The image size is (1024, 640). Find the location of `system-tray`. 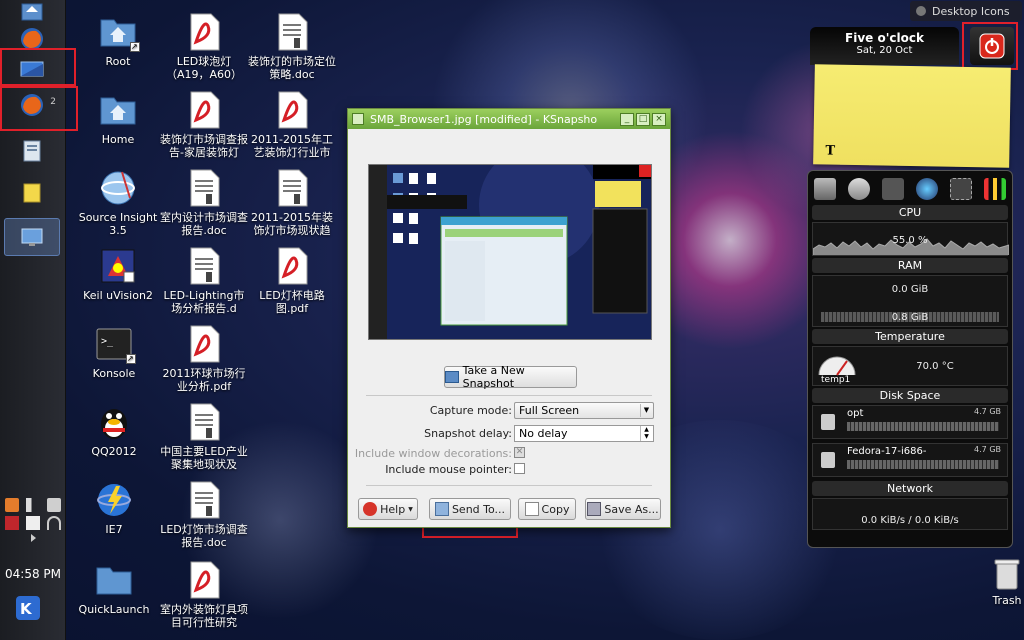

system-tray is located at coordinates (33, 522).